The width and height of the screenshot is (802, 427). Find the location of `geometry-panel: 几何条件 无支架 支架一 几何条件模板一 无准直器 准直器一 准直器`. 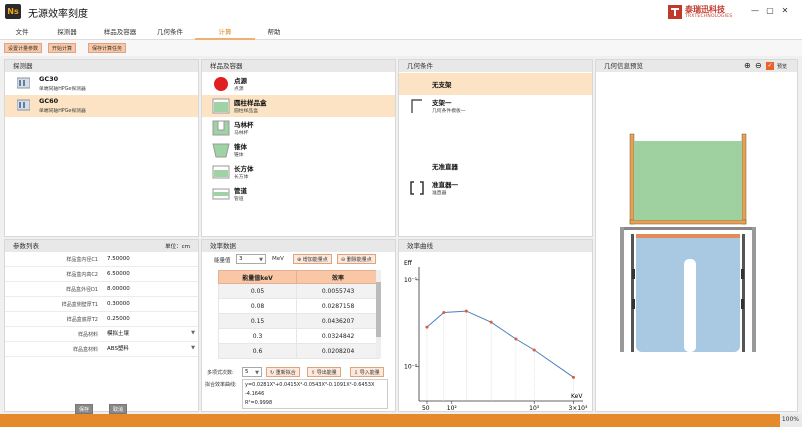

geometry-panel: 几何条件 无支架 支架一 几何条件模板一 无准直器 准直器一 准直器 is located at coordinates (495, 148).